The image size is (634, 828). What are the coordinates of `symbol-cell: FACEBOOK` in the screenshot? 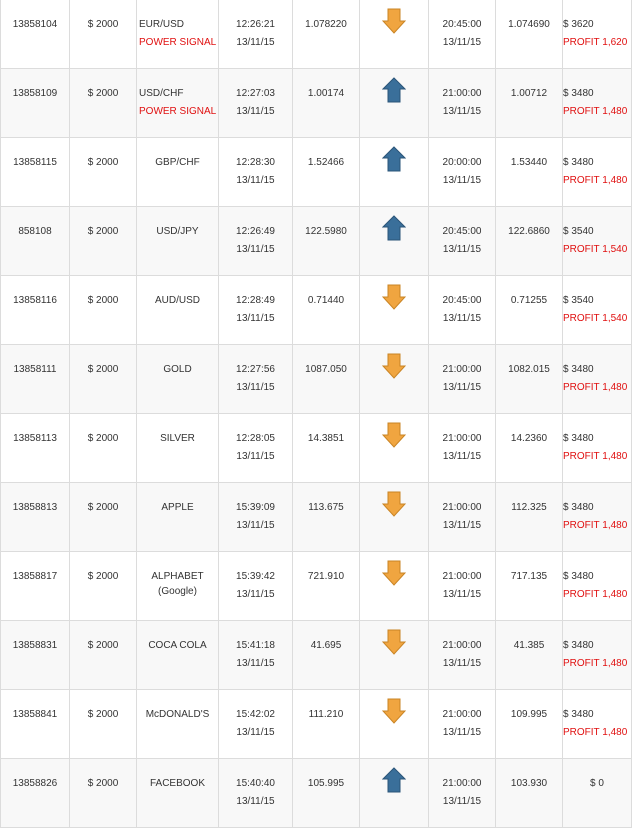 It's located at (177, 793).